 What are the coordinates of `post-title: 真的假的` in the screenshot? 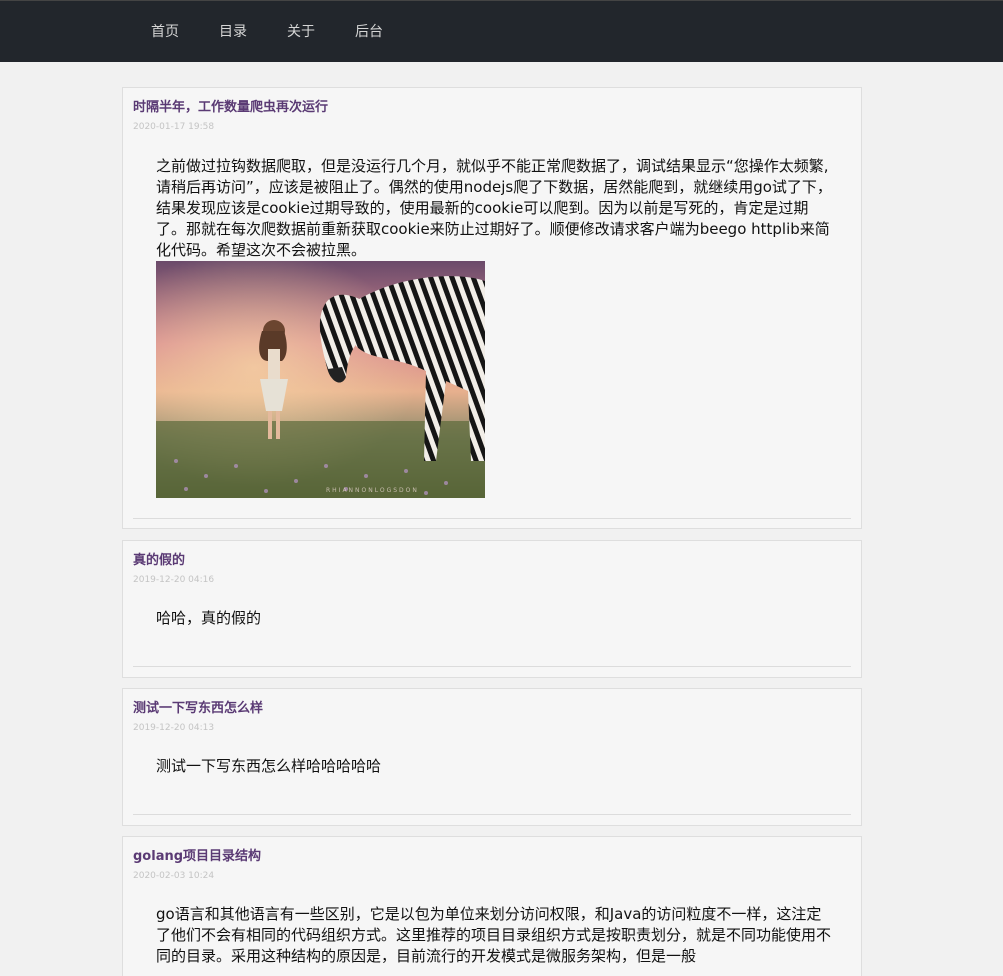 It's located at (159, 561).